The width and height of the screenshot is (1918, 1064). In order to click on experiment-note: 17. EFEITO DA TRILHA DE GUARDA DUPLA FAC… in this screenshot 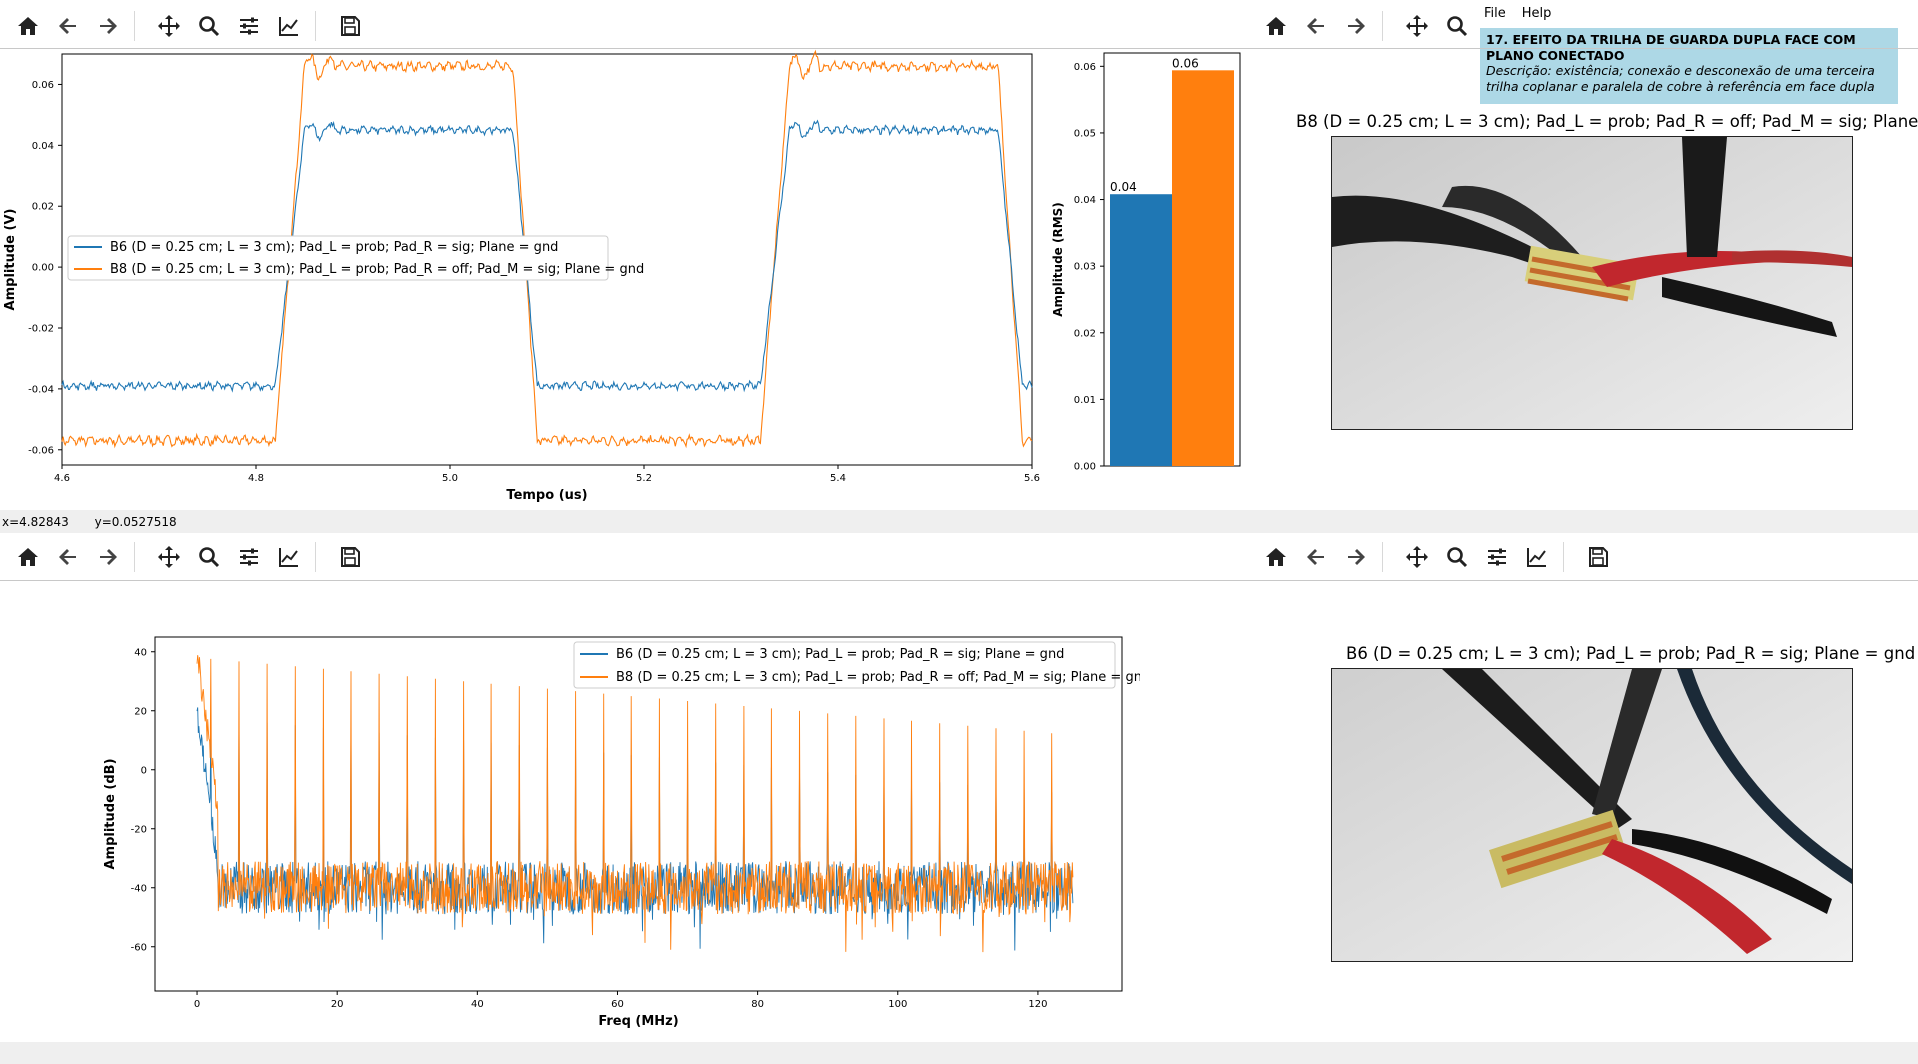, I will do `click(1689, 66)`.